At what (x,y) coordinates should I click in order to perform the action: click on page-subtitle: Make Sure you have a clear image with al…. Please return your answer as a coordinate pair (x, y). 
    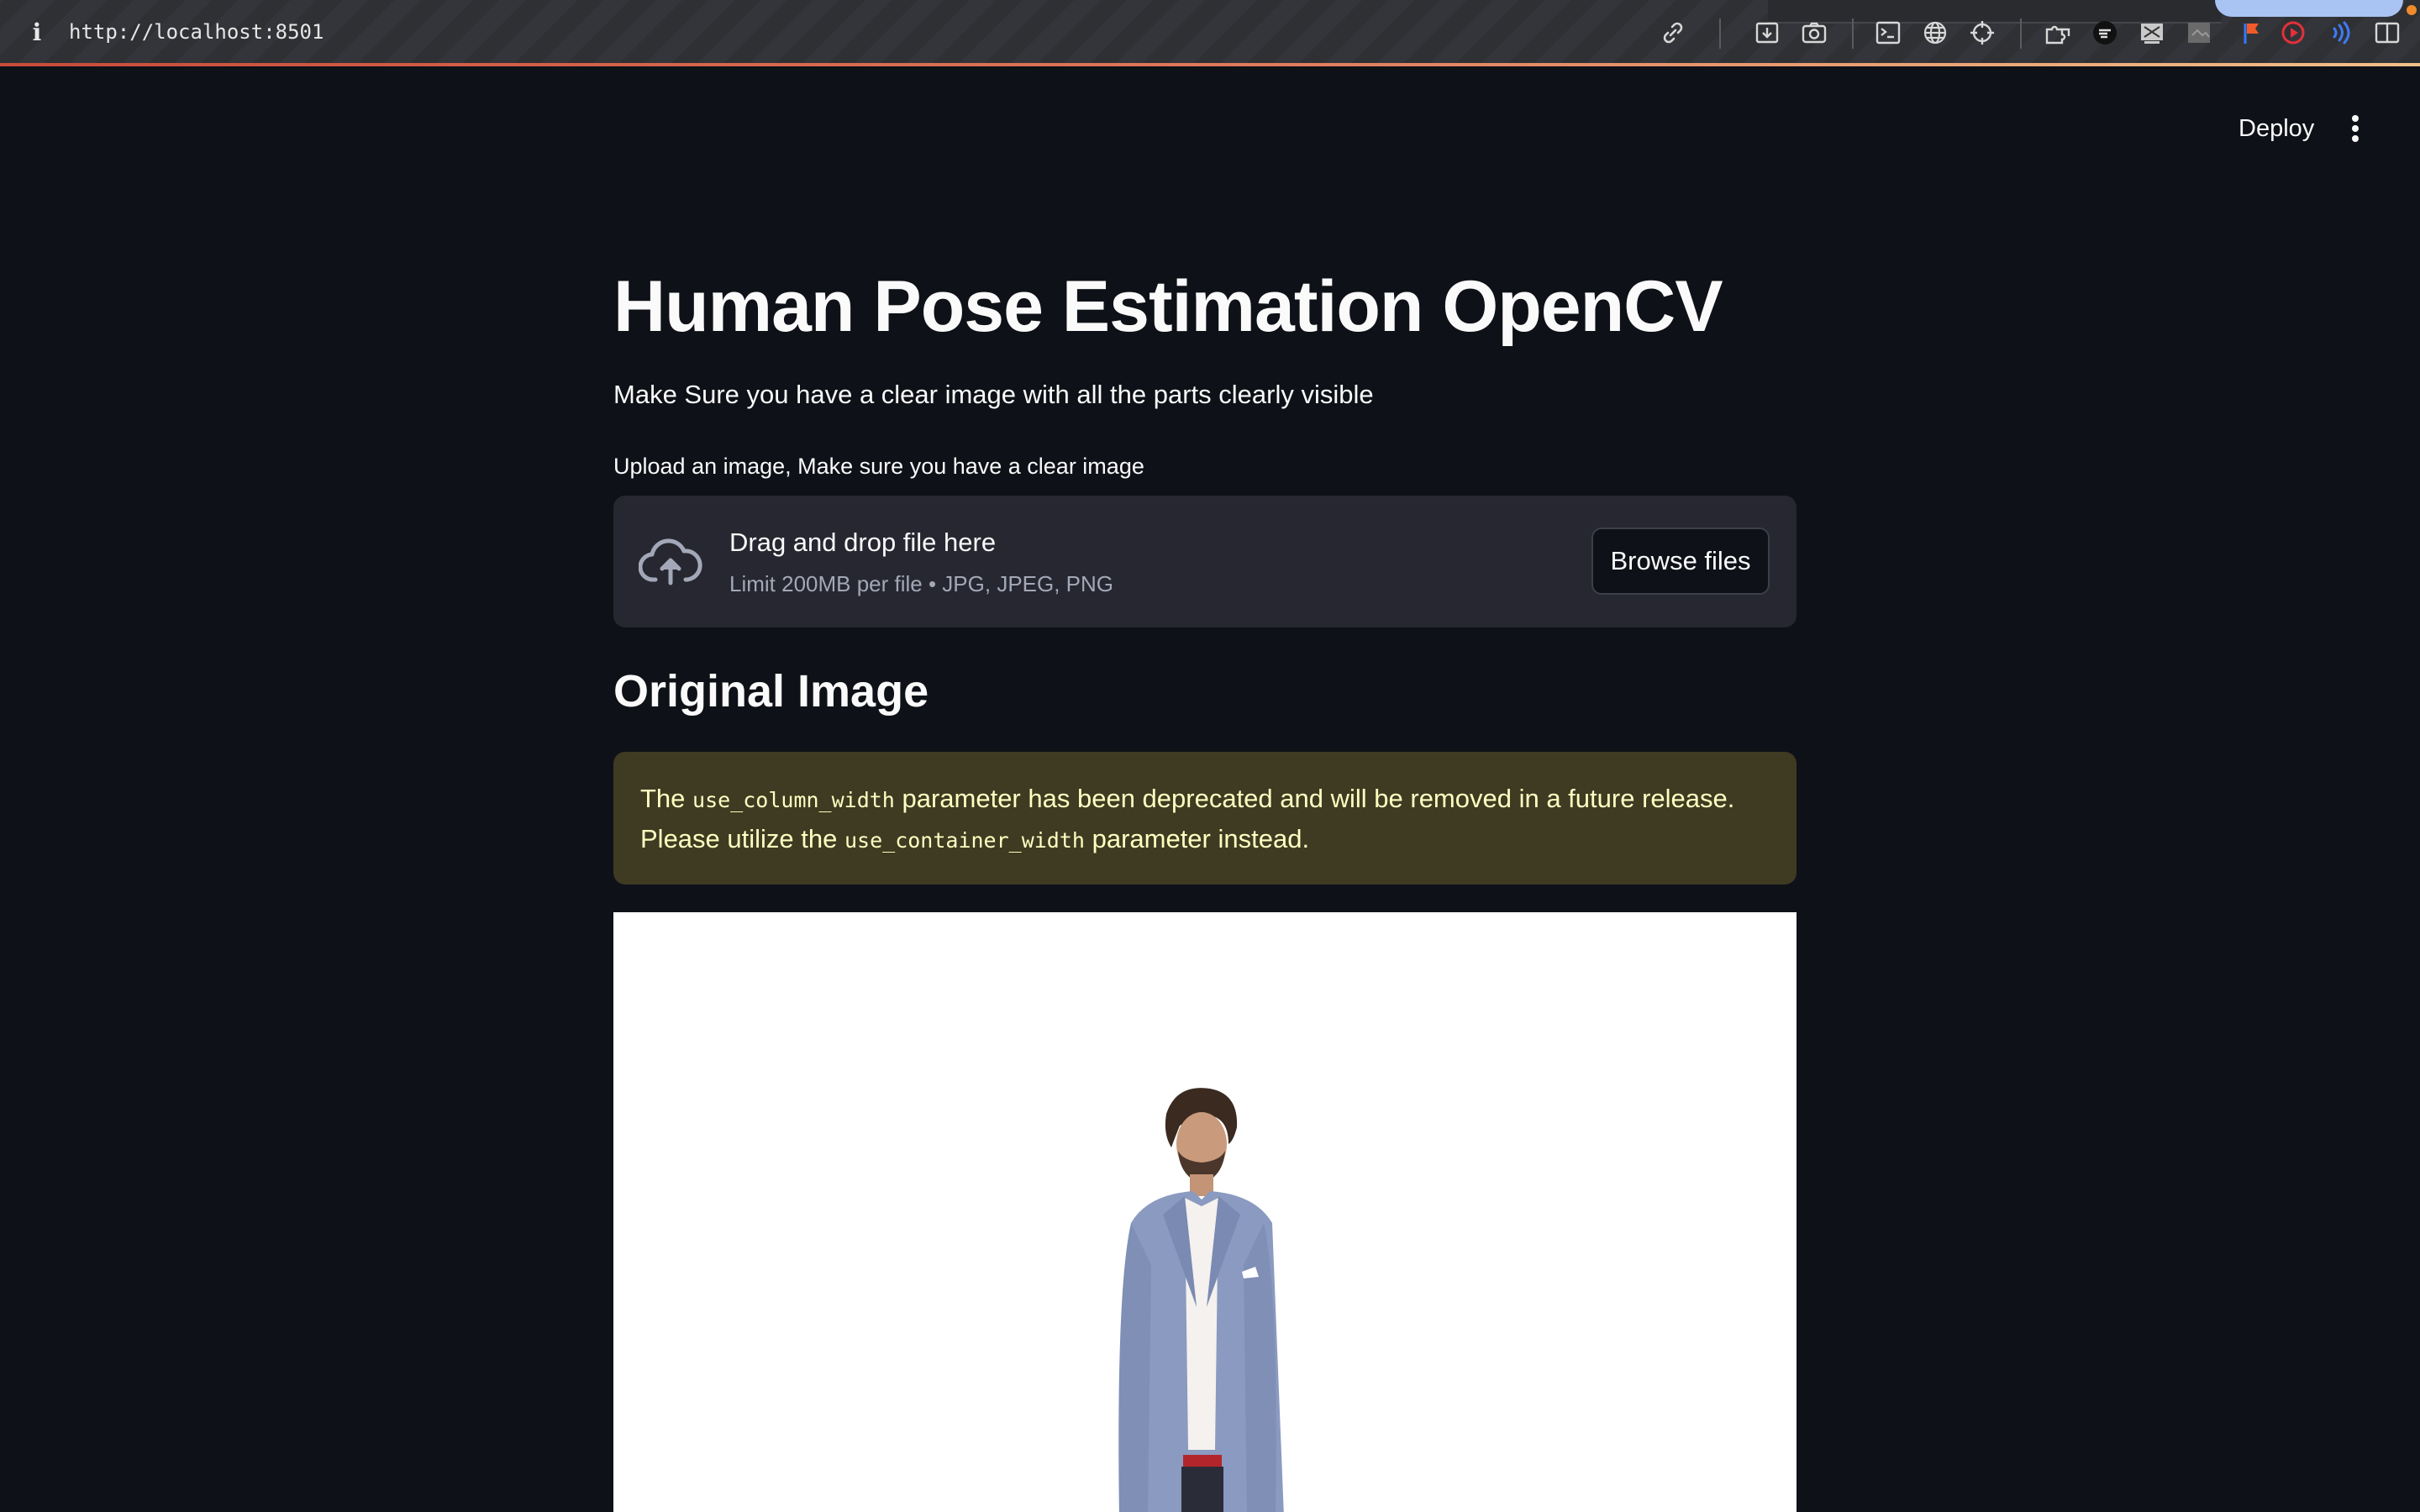
    Looking at the image, I should click on (993, 394).